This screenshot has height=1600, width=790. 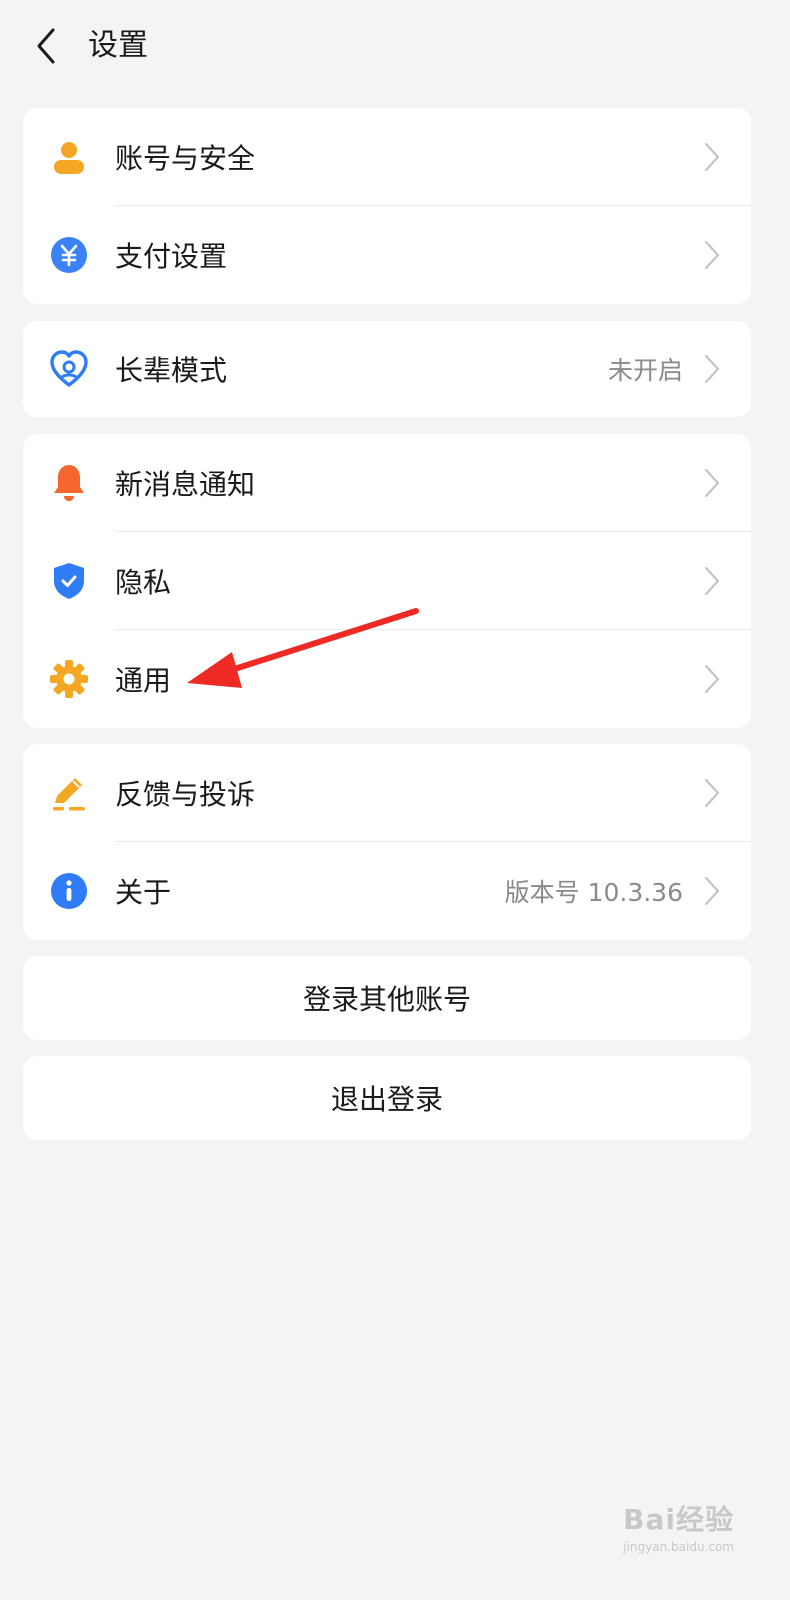 I want to click on row-privacy: 隐私, so click(x=387, y=581).